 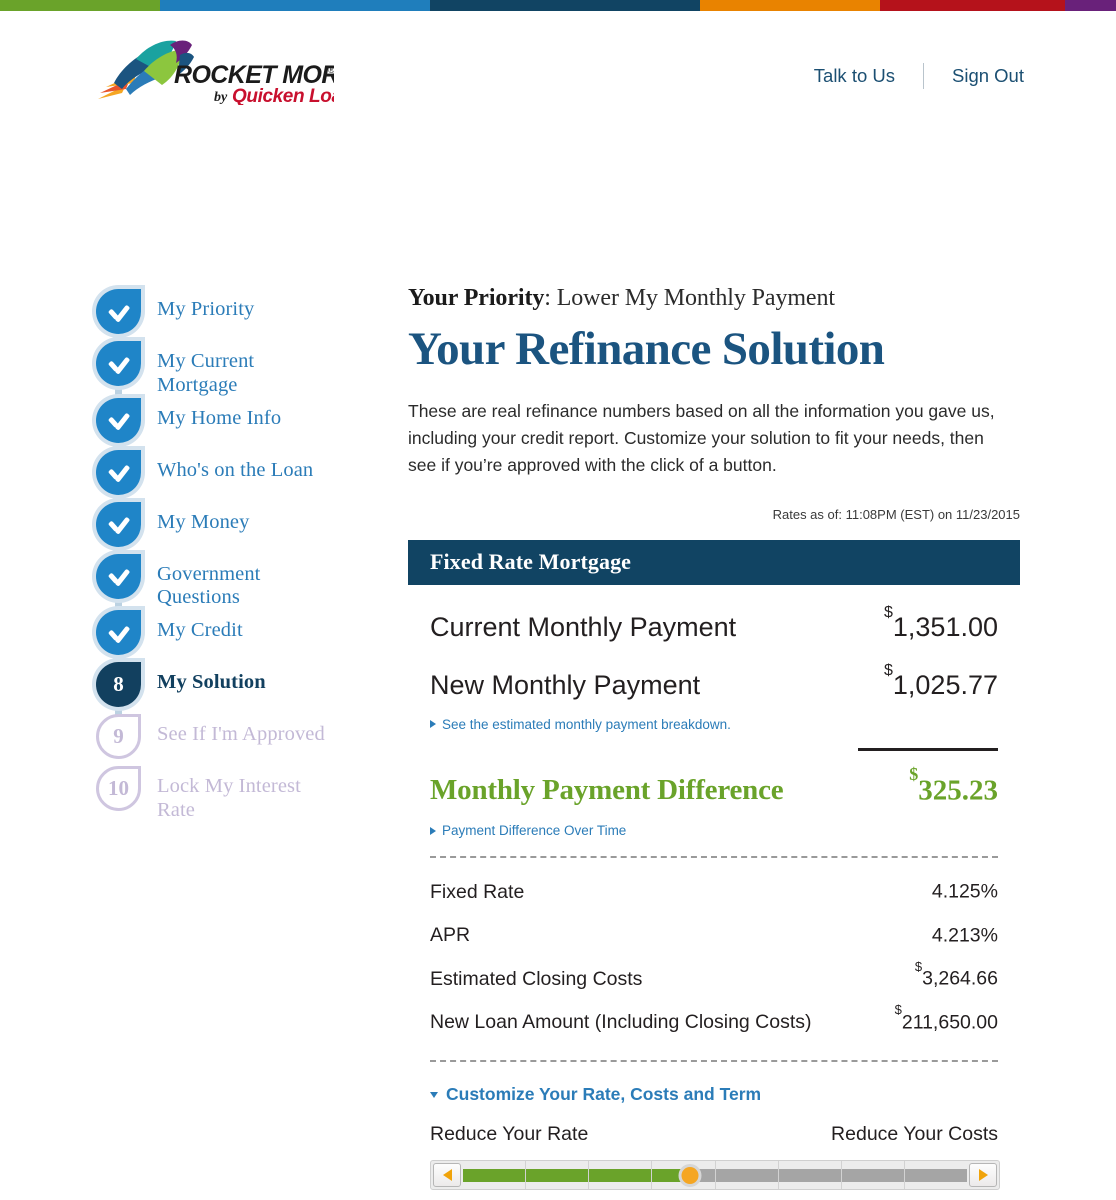 I want to click on dashed-divider, so click(x=714, y=1061).